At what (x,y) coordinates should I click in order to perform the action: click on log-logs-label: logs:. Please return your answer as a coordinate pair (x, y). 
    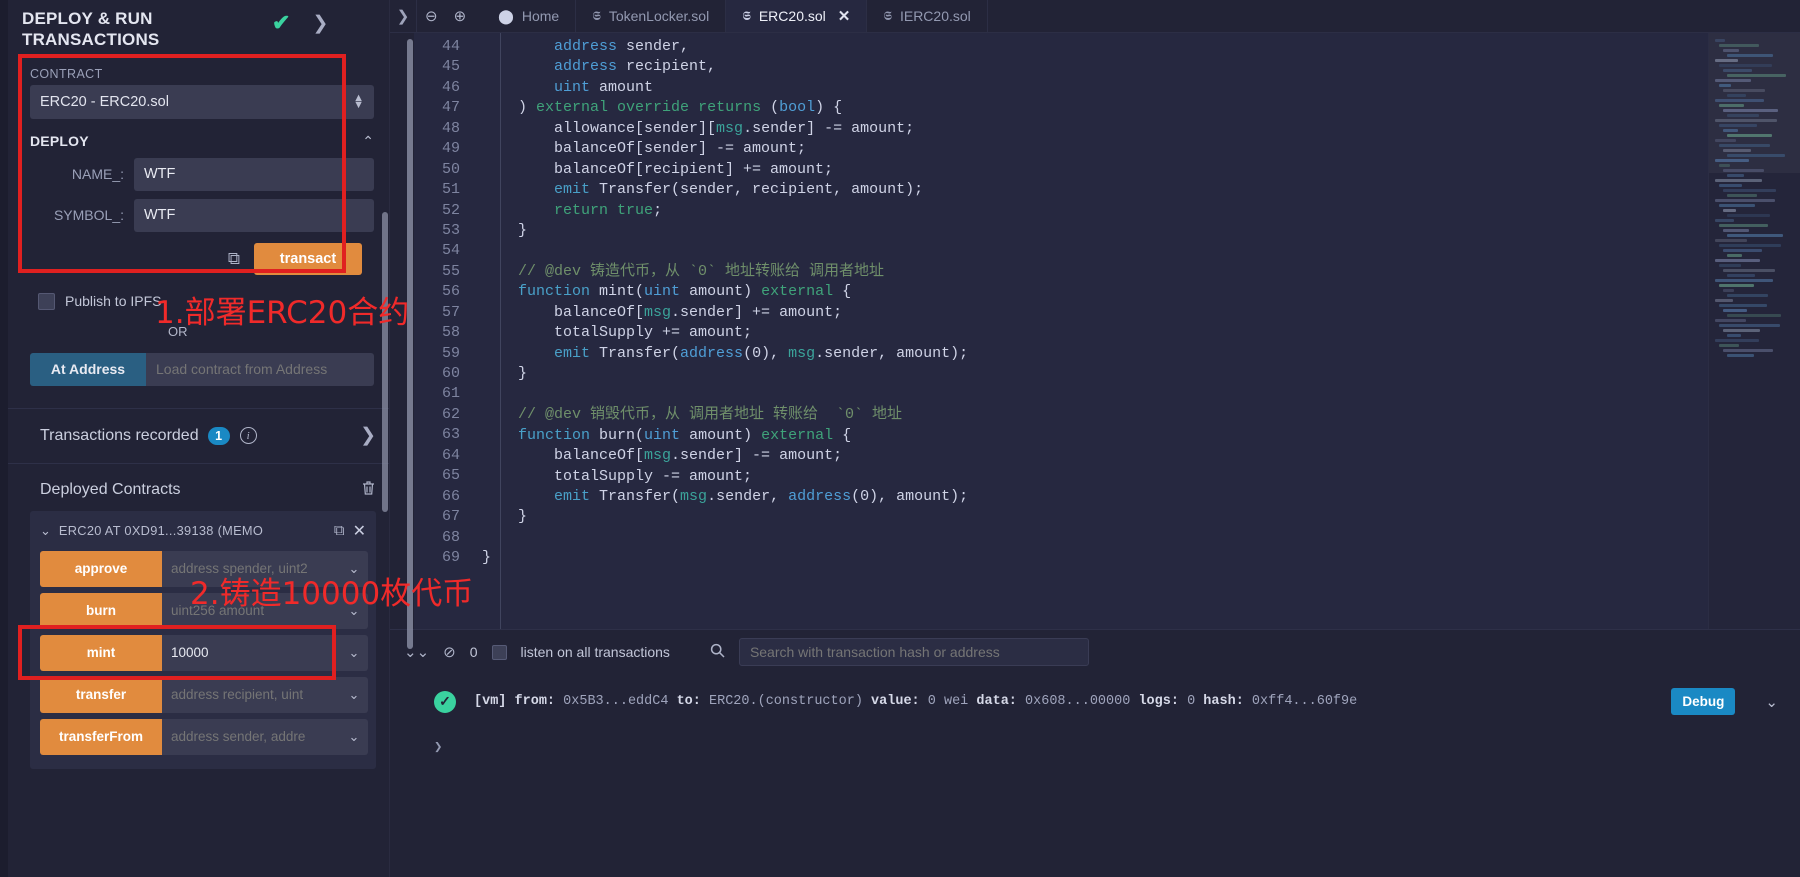
    Looking at the image, I should click on (1158, 701).